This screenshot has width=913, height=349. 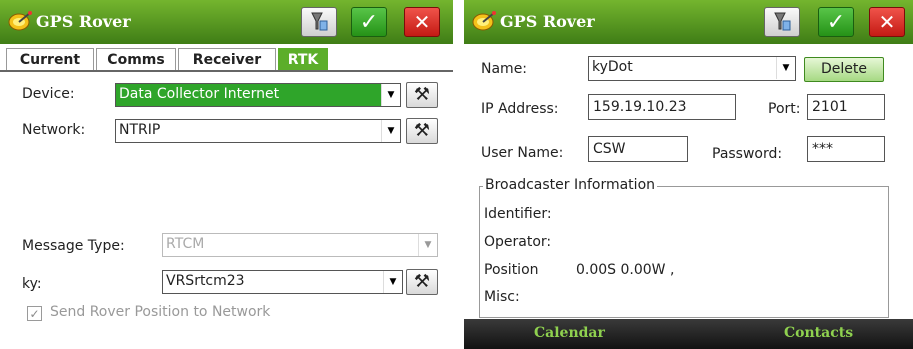 I want to click on tab-divider, so click(x=226, y=71).